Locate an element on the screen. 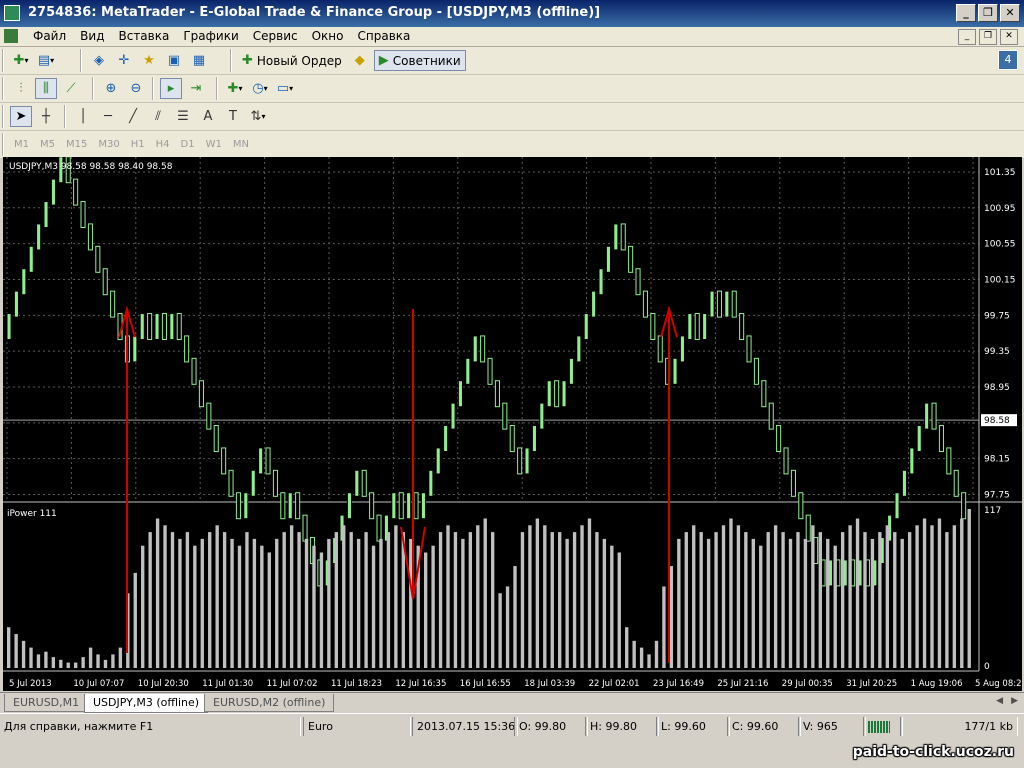 Image resolution: width=1024 pixels, height=768 pixels. minimize-button: _ is located at coordinates (966, 13).